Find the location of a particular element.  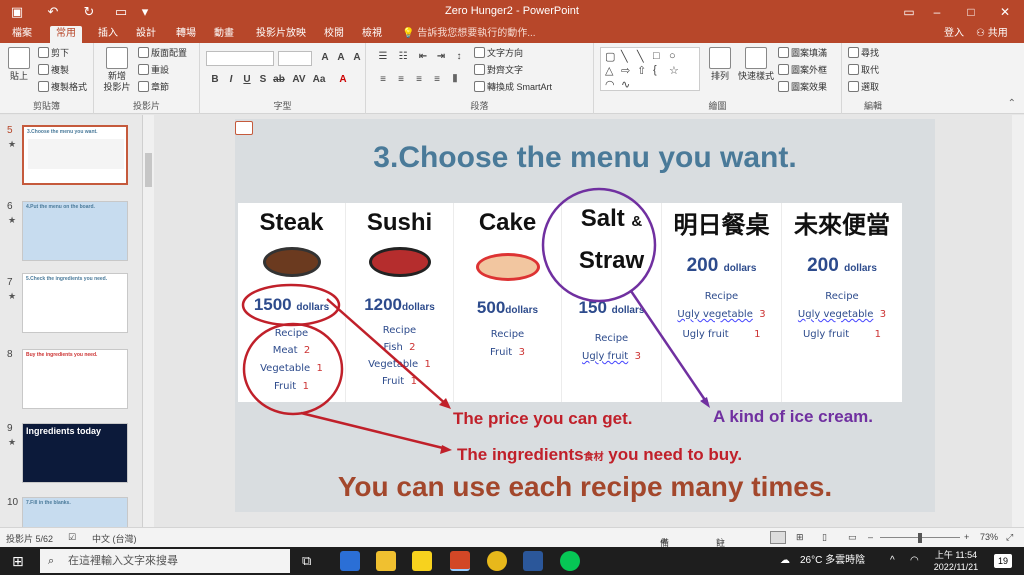

thumb-slide-5: 3.Choose the menu you want. is located at coordinates (75, 155).